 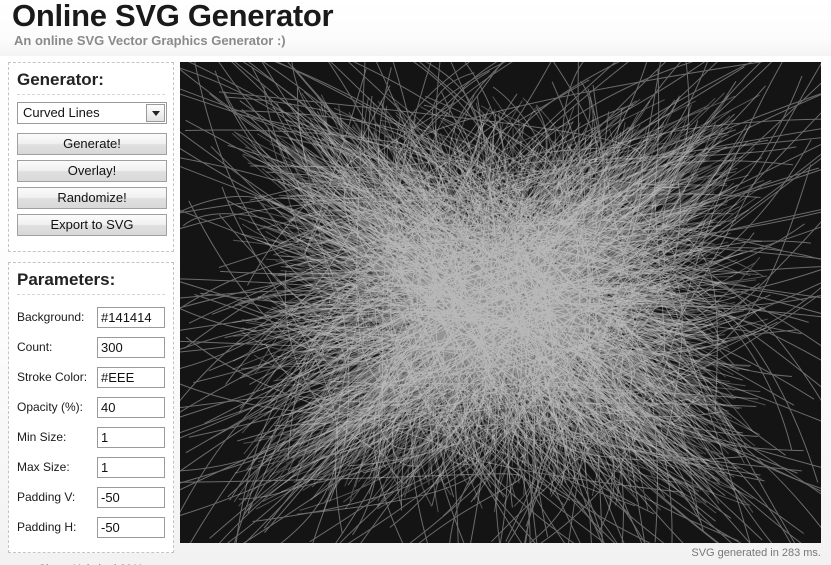 I want to click on status-bar: SVG generated in 283 ms., so click(x=415, y=555).